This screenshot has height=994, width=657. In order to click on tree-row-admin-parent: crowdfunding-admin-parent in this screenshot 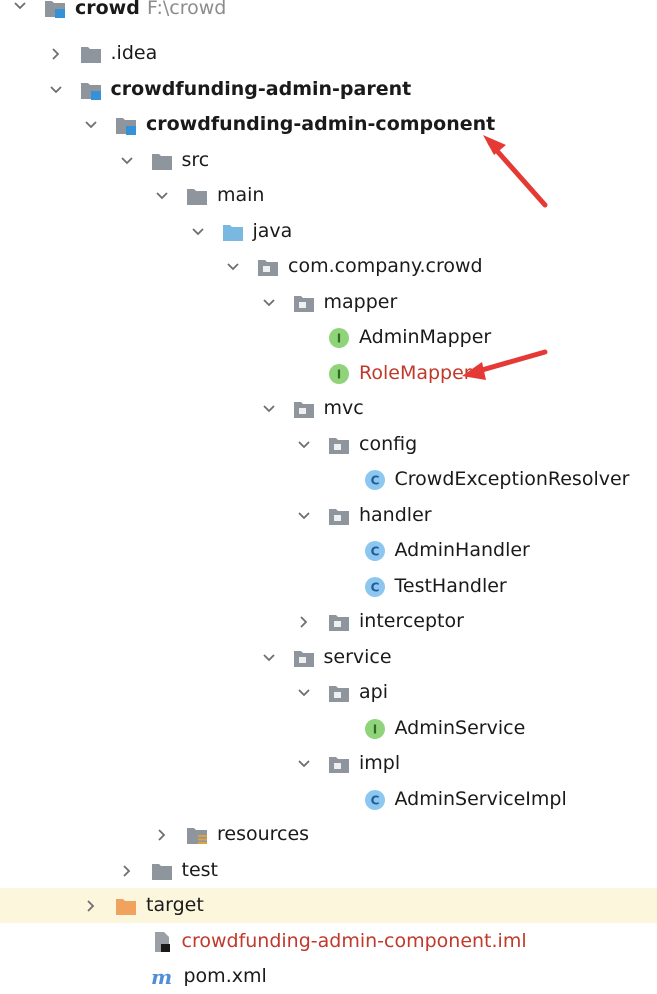, I will do `click(328, 89)`.